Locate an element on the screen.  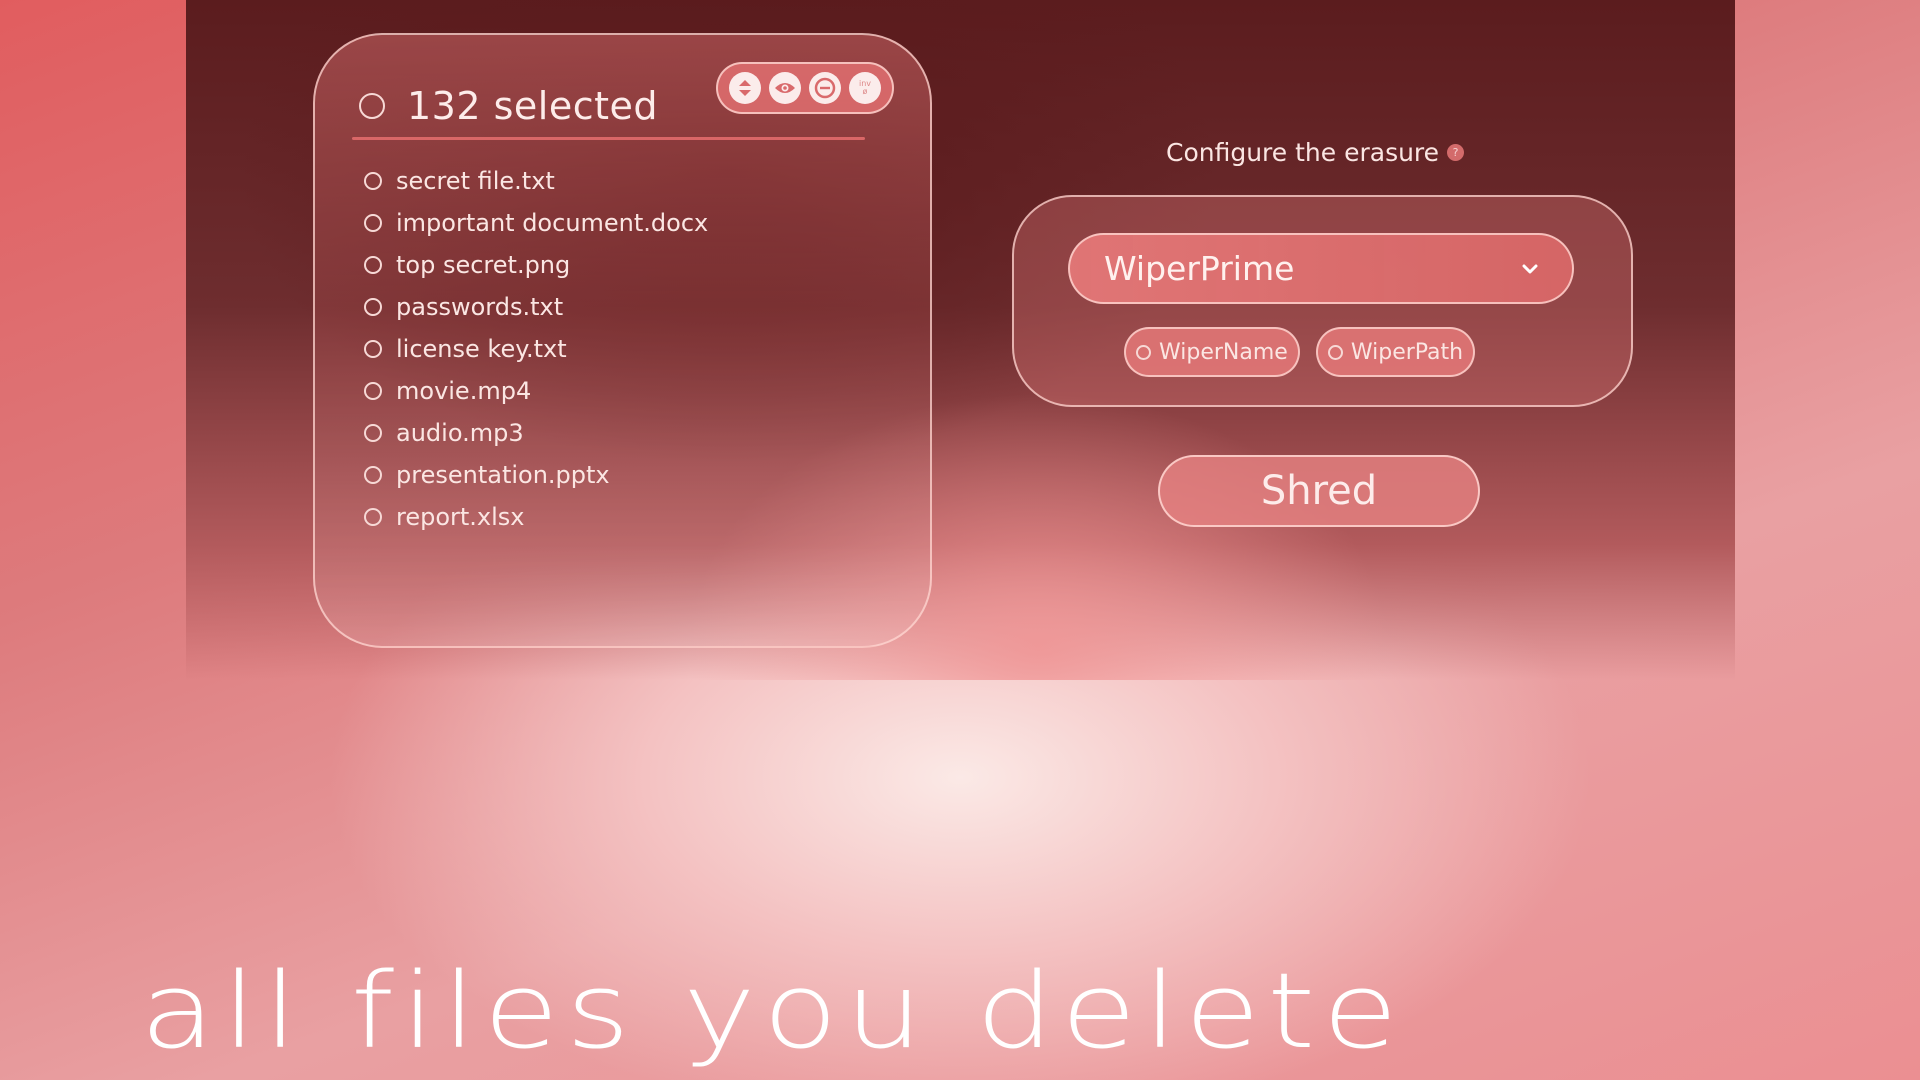
invert-selection-button: inv ø is located at coordinates (865, 88).